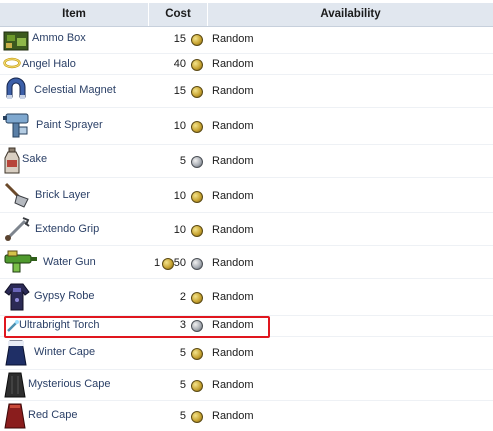  I want to click on table-row: Gypsy Robe 2 Random, so click(246, 297).